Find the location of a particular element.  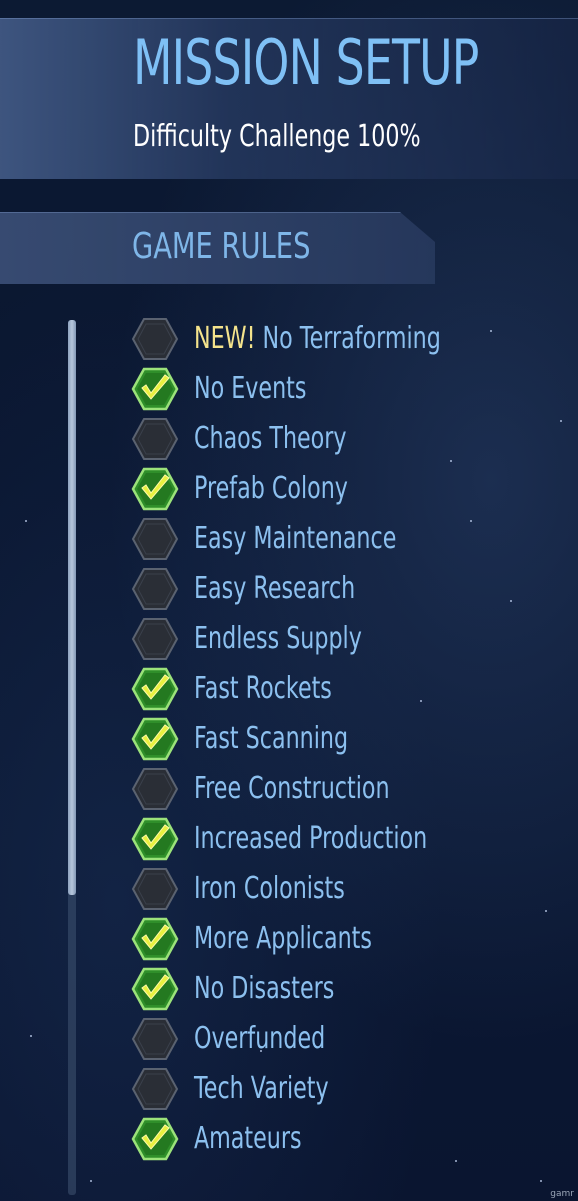

rule-name: Easy Research is located at coordinates (275, 588).